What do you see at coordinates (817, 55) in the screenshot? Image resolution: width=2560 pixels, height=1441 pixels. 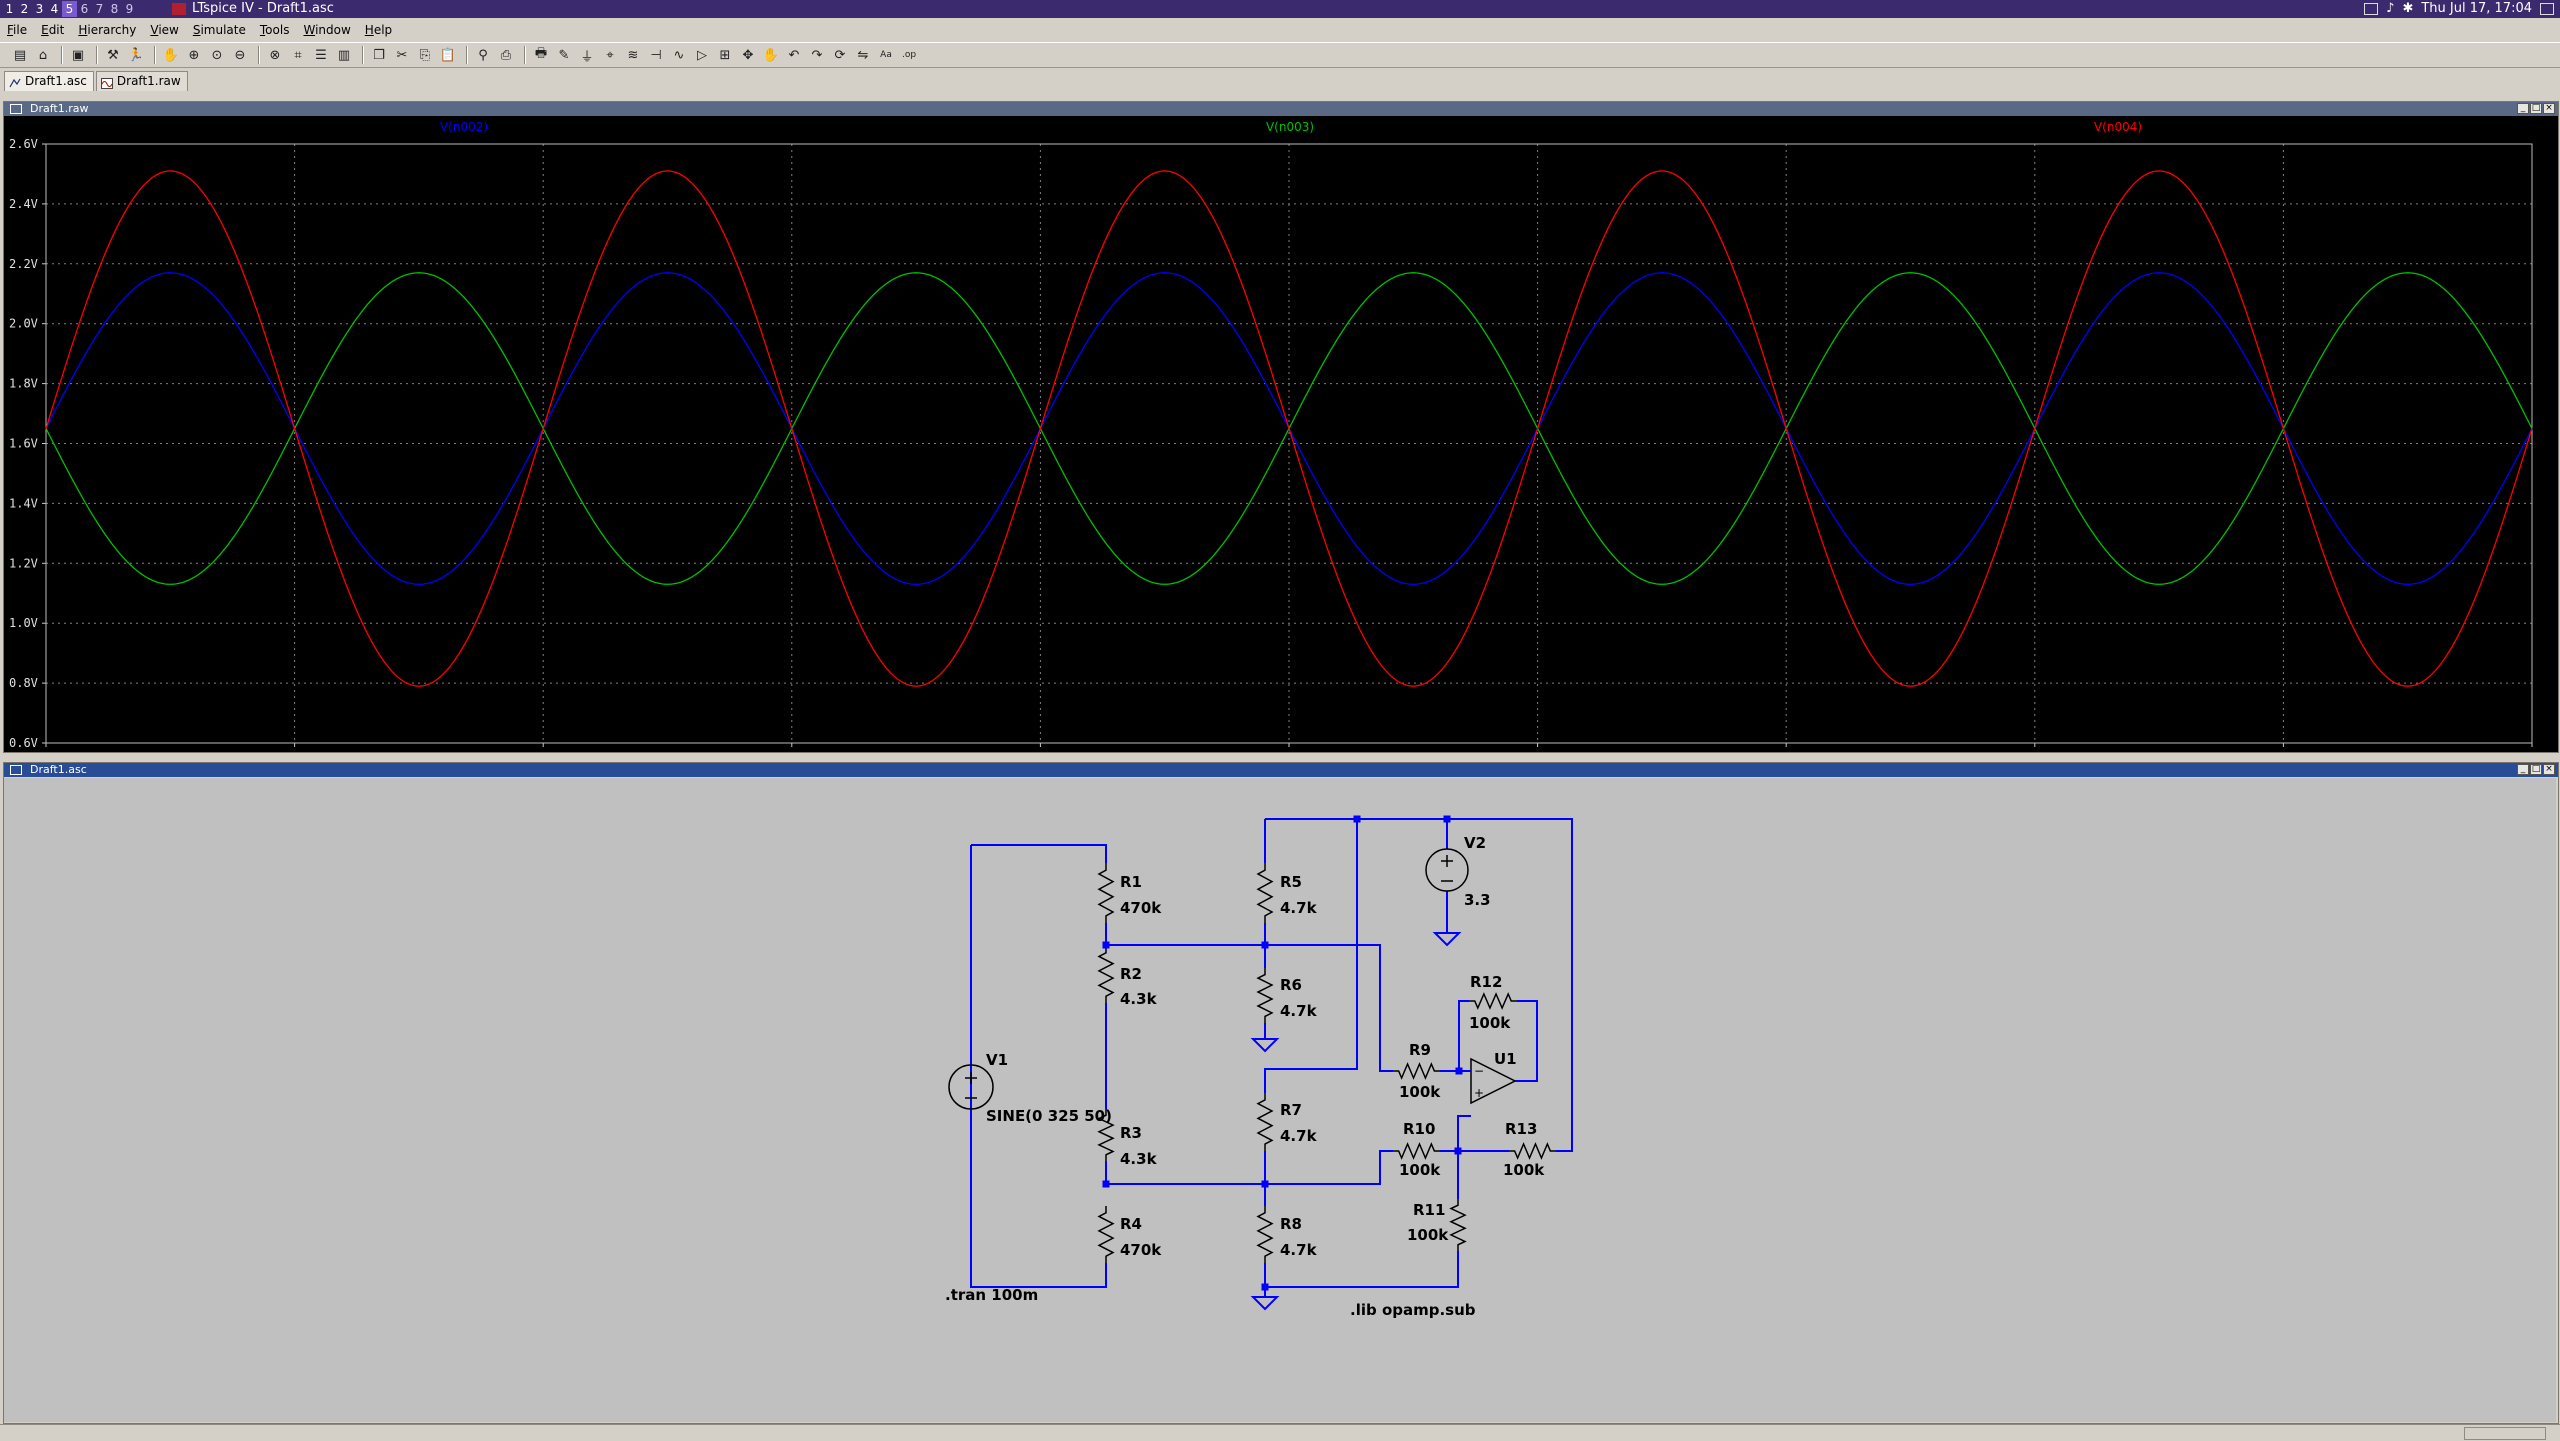 I see `redo-button: ↷` at bounding box center [817, 55].